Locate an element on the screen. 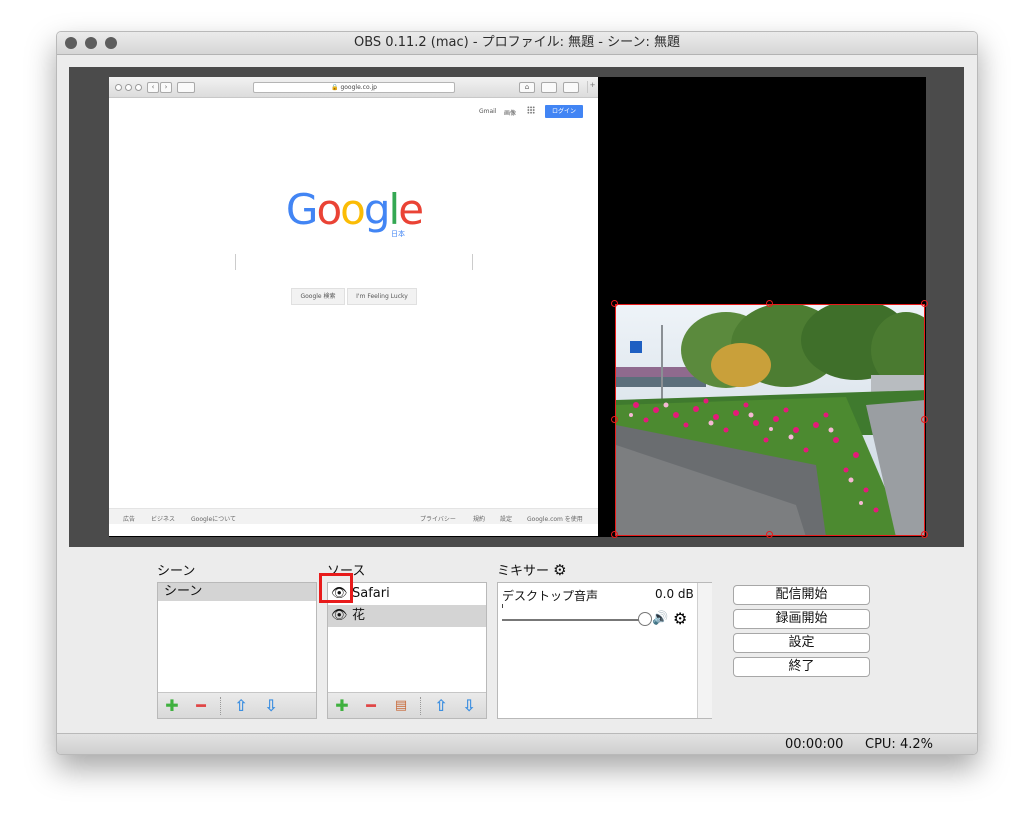 The width and height of the screenshot is (1032, 834). add-source-icon: ✚ is located at coordinates (342, 706).